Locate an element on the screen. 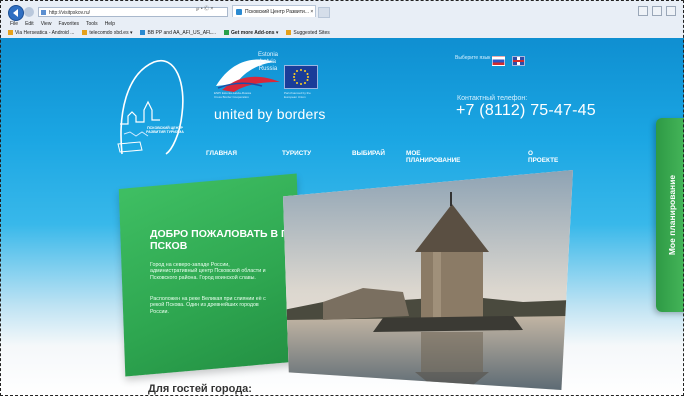 This screenshot has height=396, width=684. nav-item-main: ГЛАВНАЯ is located at coordinates (221, 153).